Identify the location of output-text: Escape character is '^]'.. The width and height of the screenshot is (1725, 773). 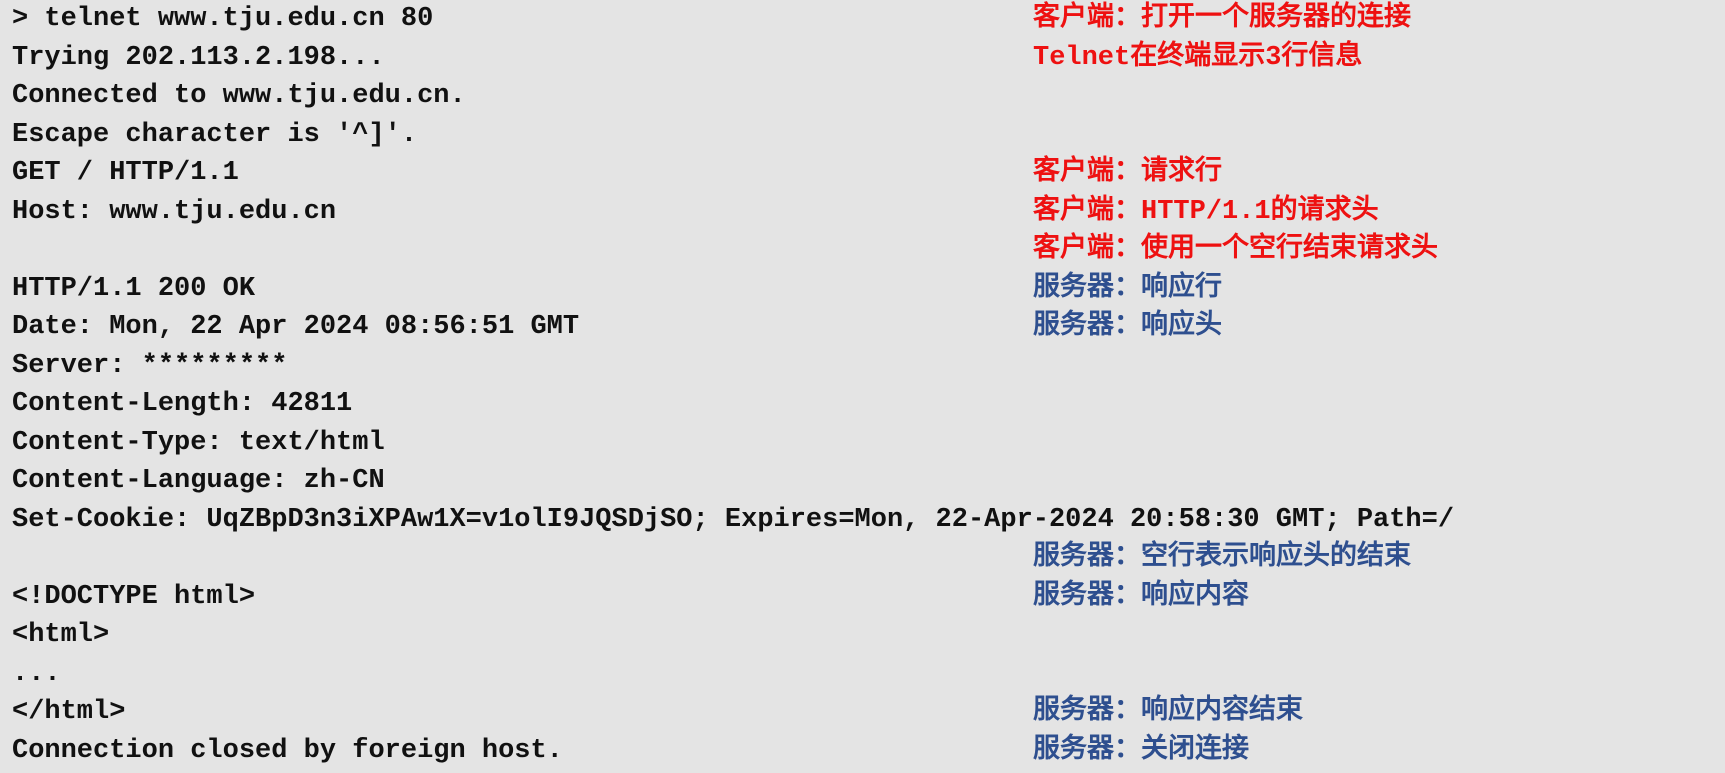
(215, 134).